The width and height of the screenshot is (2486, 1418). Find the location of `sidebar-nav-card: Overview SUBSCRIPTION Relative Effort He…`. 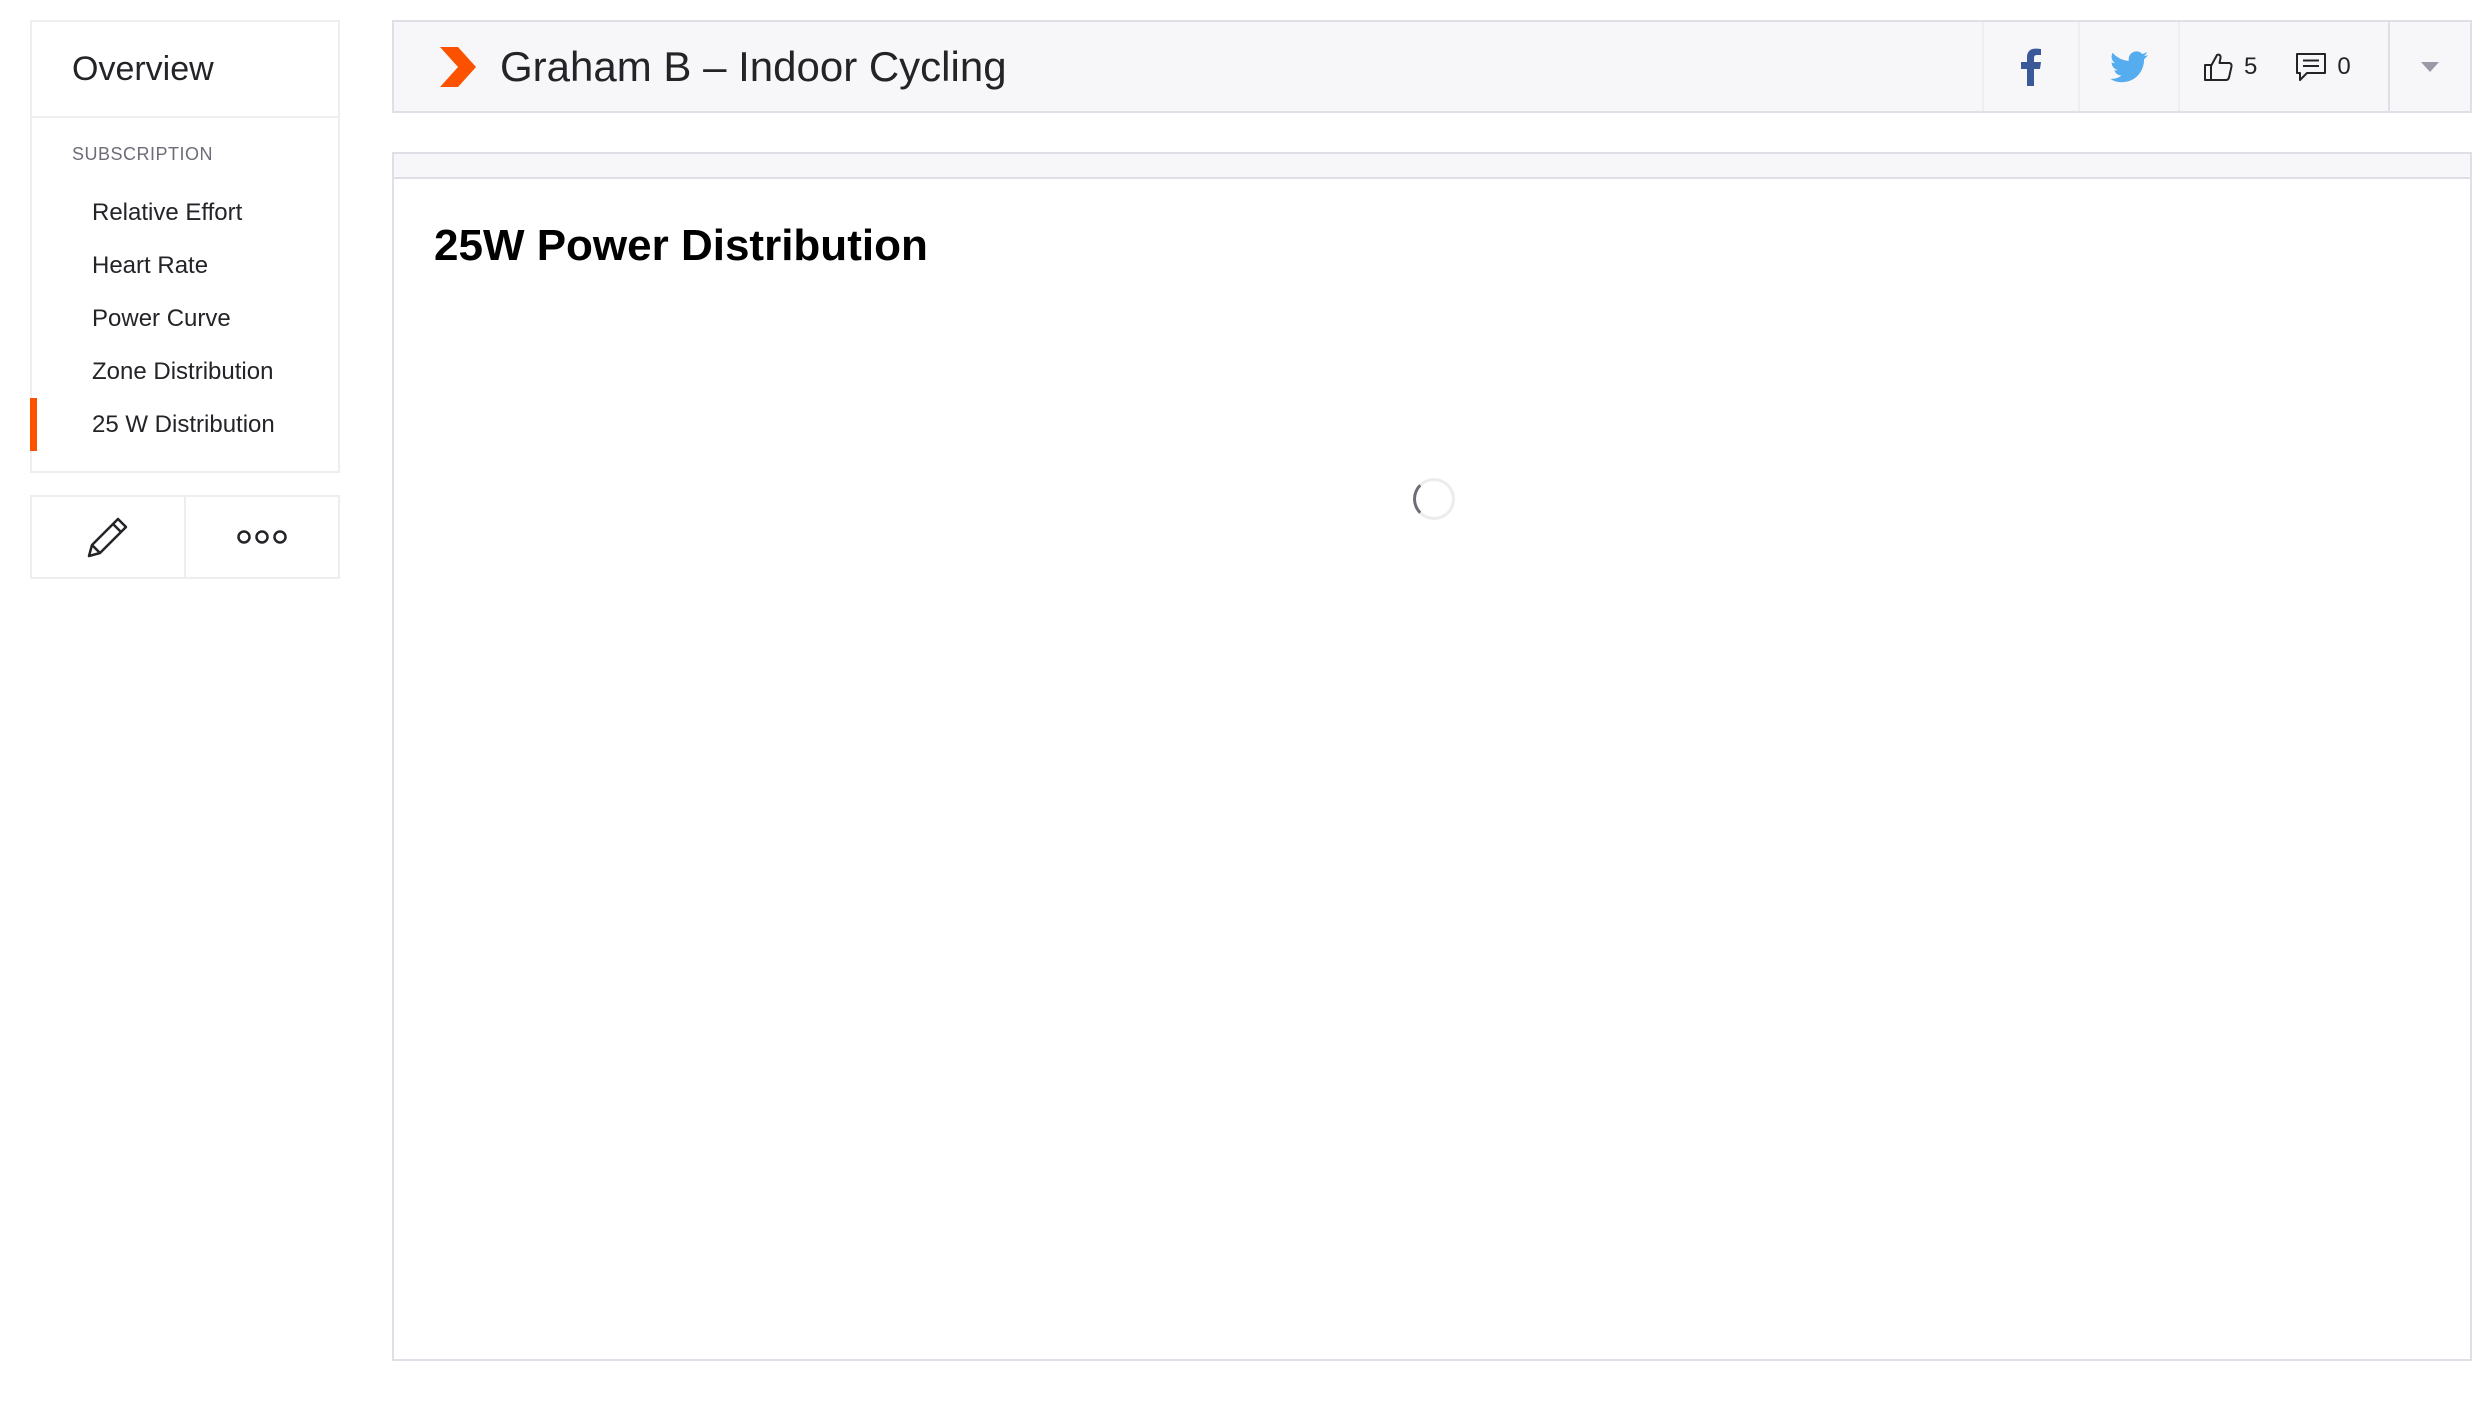

sidebar-nav-card: Overview SUBSCRIPTION Relative Effort He… is located at coordinates (185, 246).